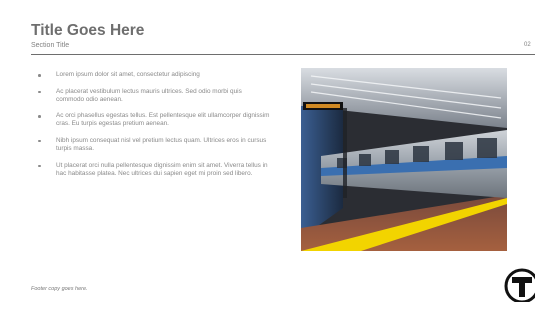 The width and height of the screenshot is (535, 310). Describe the element at coordinates (88, 30) in the screenshot. I see `slide-title: Title Goes Here` at that location.